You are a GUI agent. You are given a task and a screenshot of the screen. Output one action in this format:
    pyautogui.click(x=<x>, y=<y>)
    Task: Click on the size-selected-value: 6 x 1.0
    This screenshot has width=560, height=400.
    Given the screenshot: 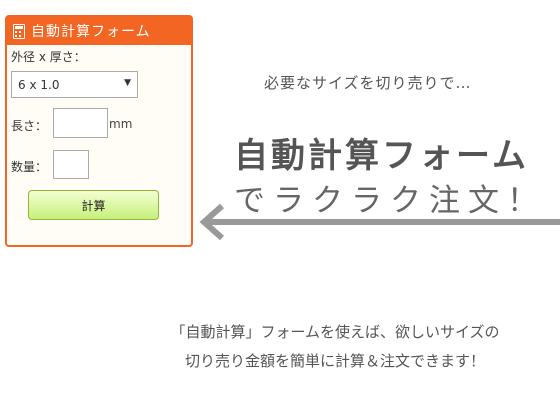 What is the action you would take?
    pyautogui.click(x=39, y=84)
    